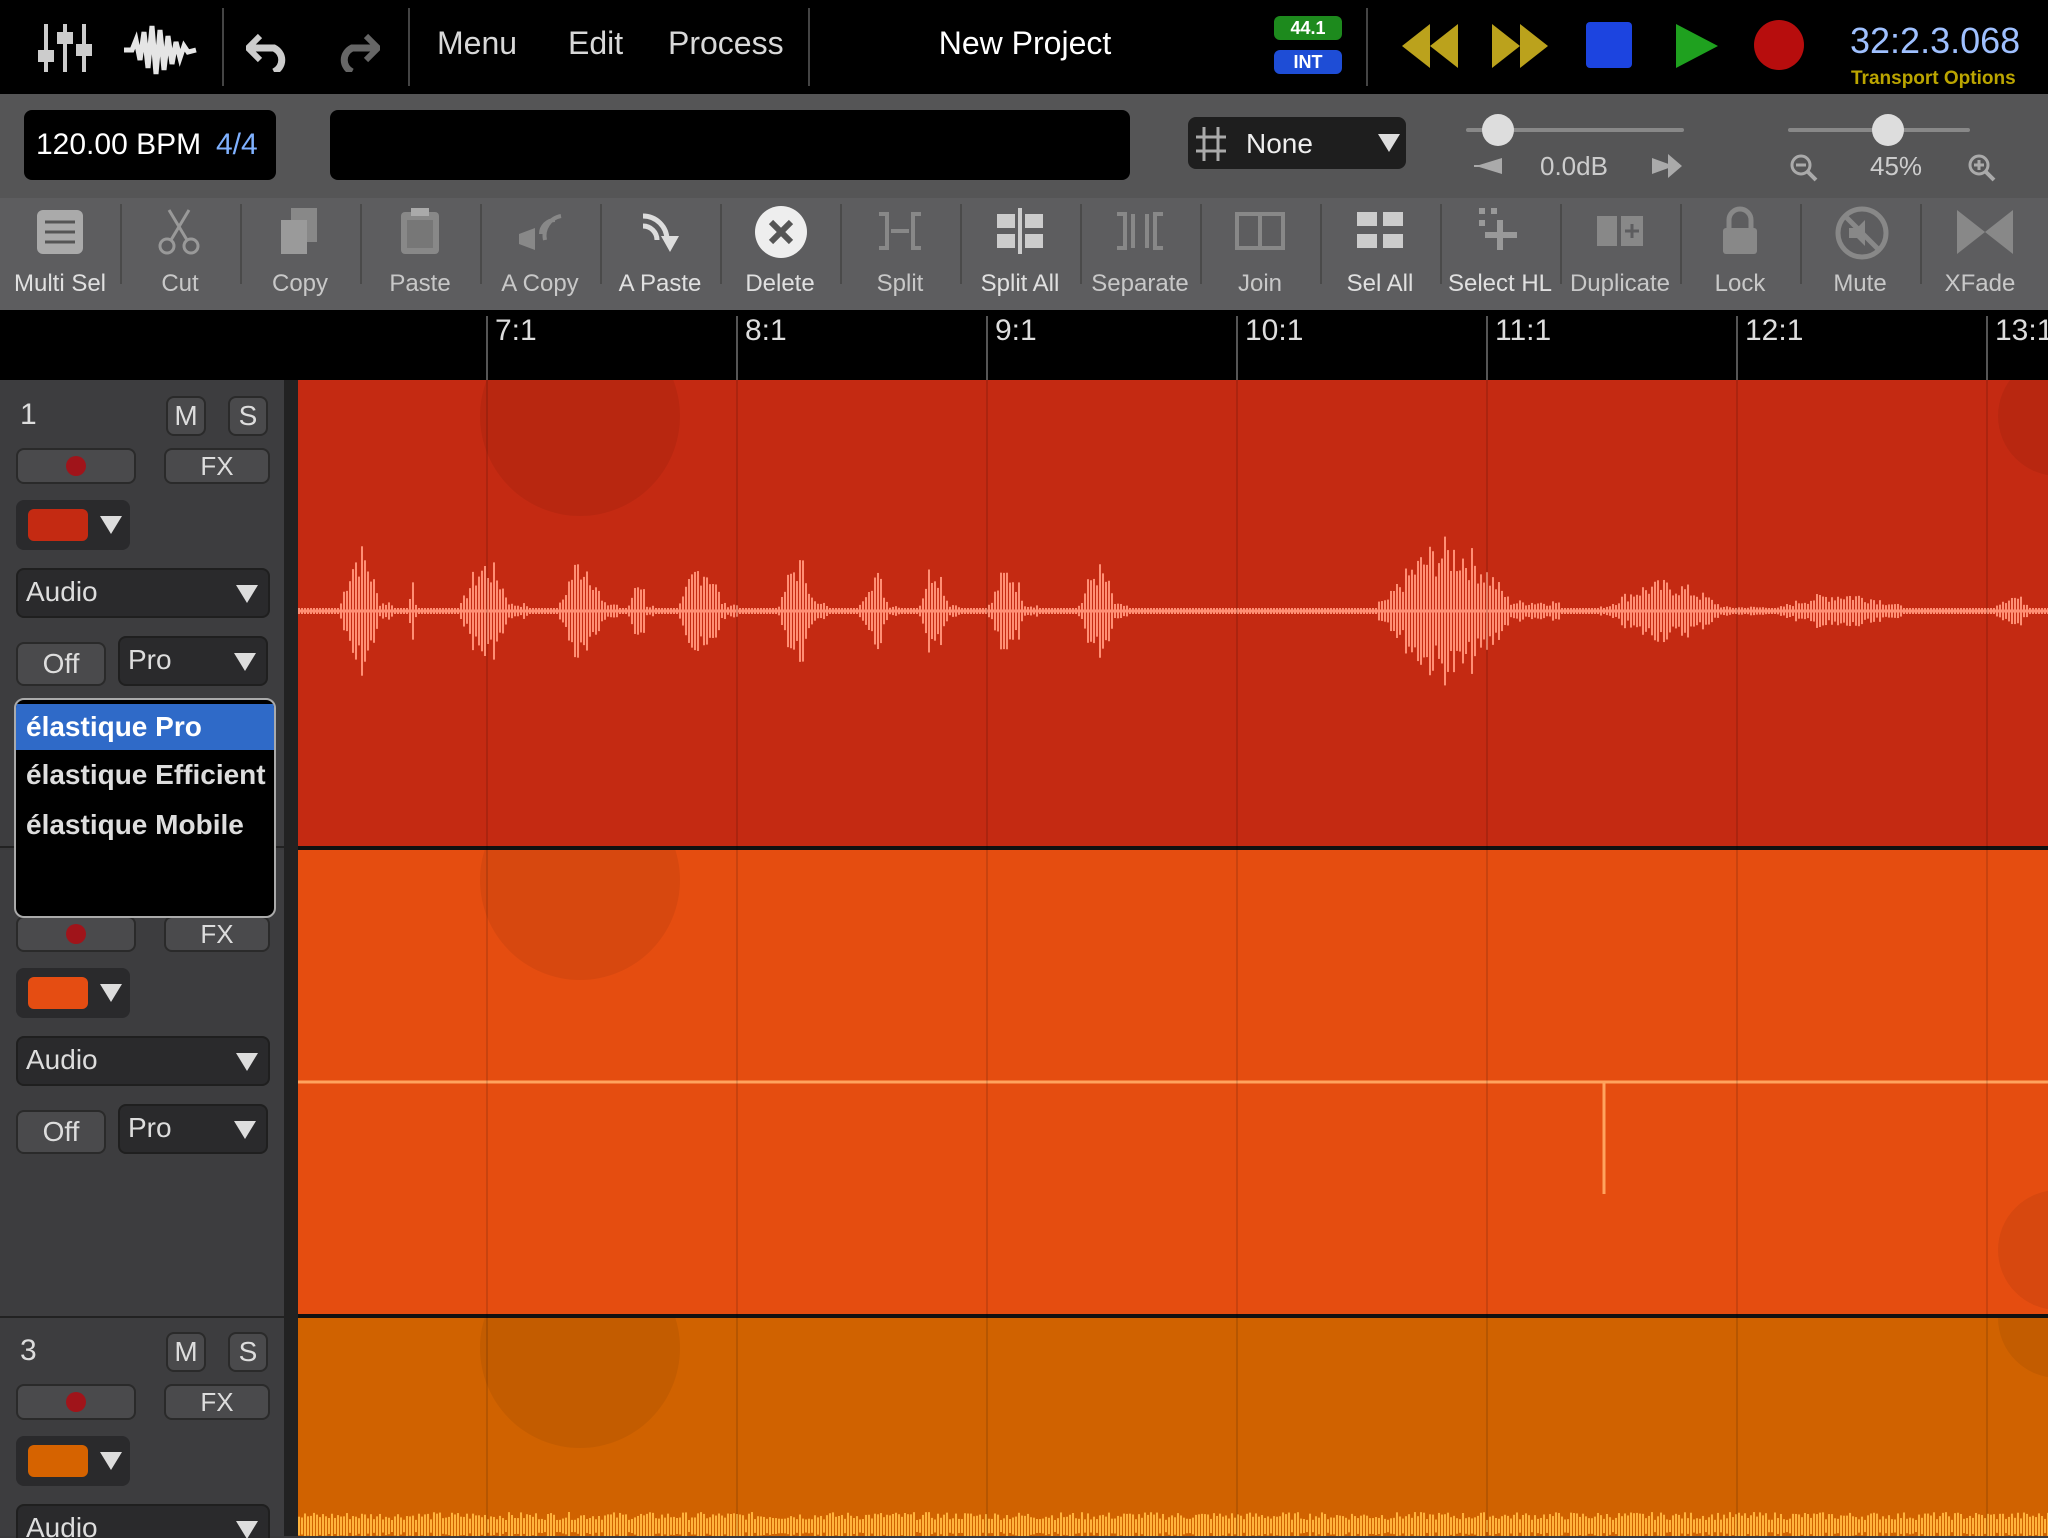  Describe the element at coordinates (1380, 254) in the screenshot. I see `select-all-button: Sel All` at that location.